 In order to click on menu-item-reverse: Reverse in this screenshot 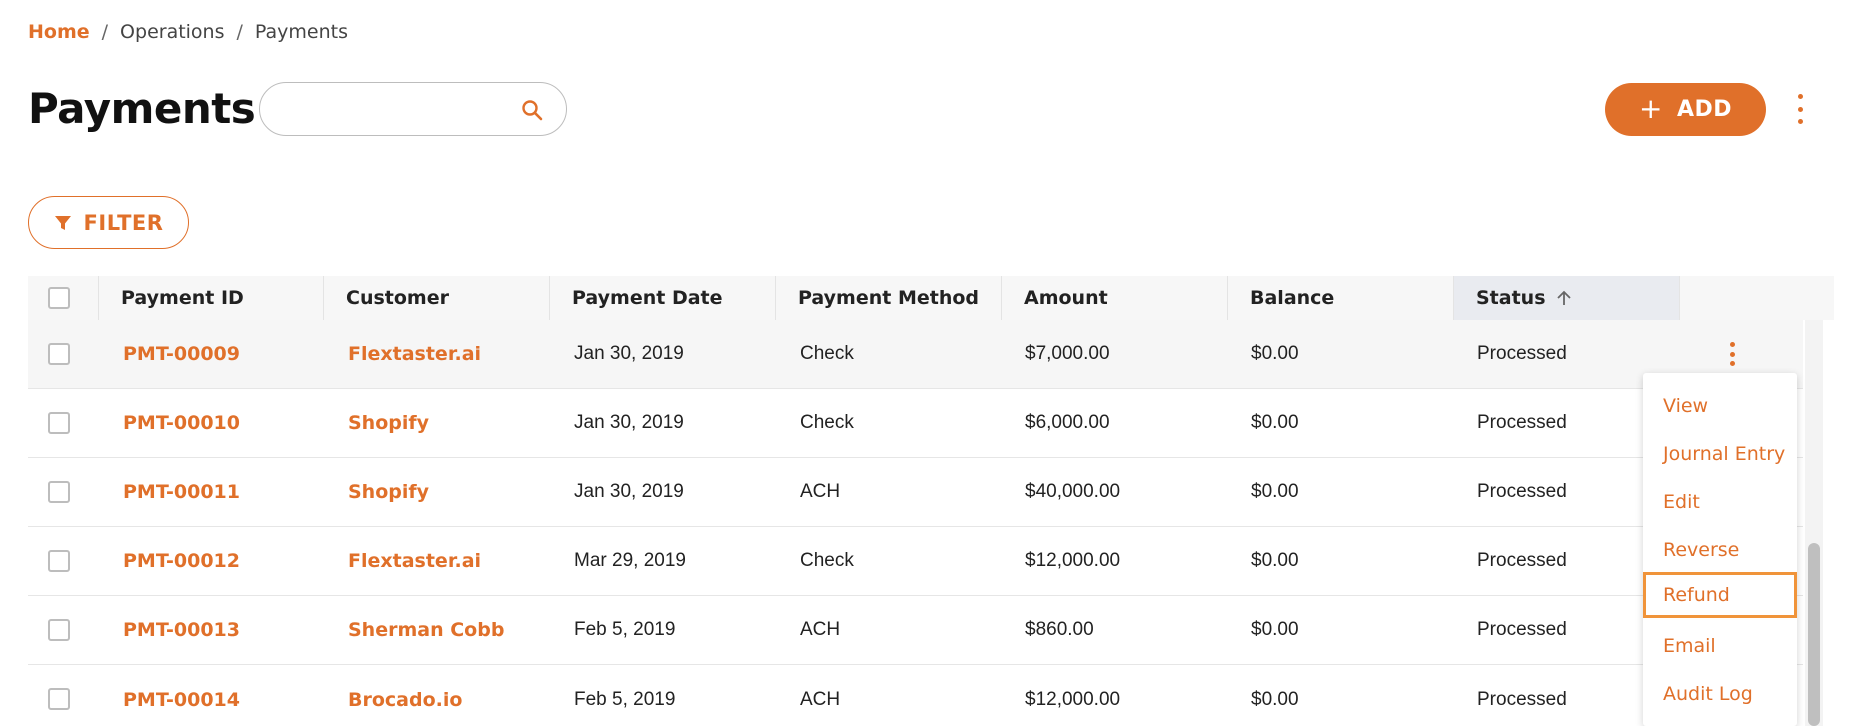, I will do `click(1720, 550)`.